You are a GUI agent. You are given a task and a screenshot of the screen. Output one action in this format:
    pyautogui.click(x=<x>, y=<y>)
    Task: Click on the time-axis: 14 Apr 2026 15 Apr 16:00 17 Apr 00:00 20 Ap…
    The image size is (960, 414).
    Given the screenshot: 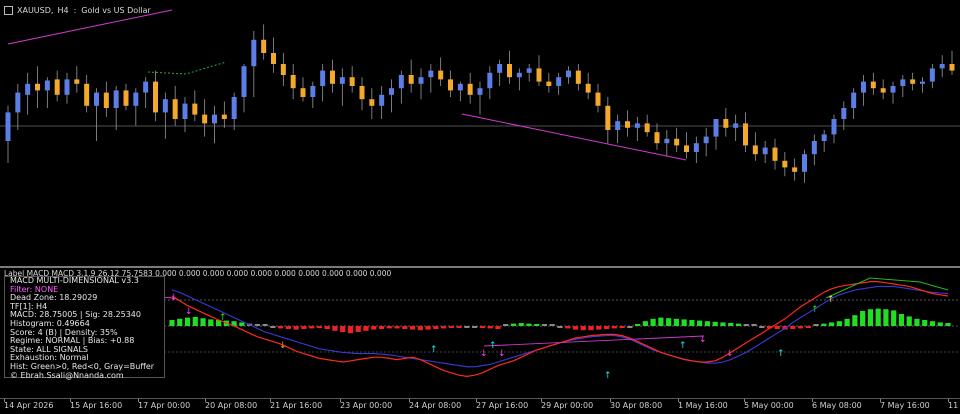 What is the action you would take?
    pyautogui.click(x=480, y=406)
    